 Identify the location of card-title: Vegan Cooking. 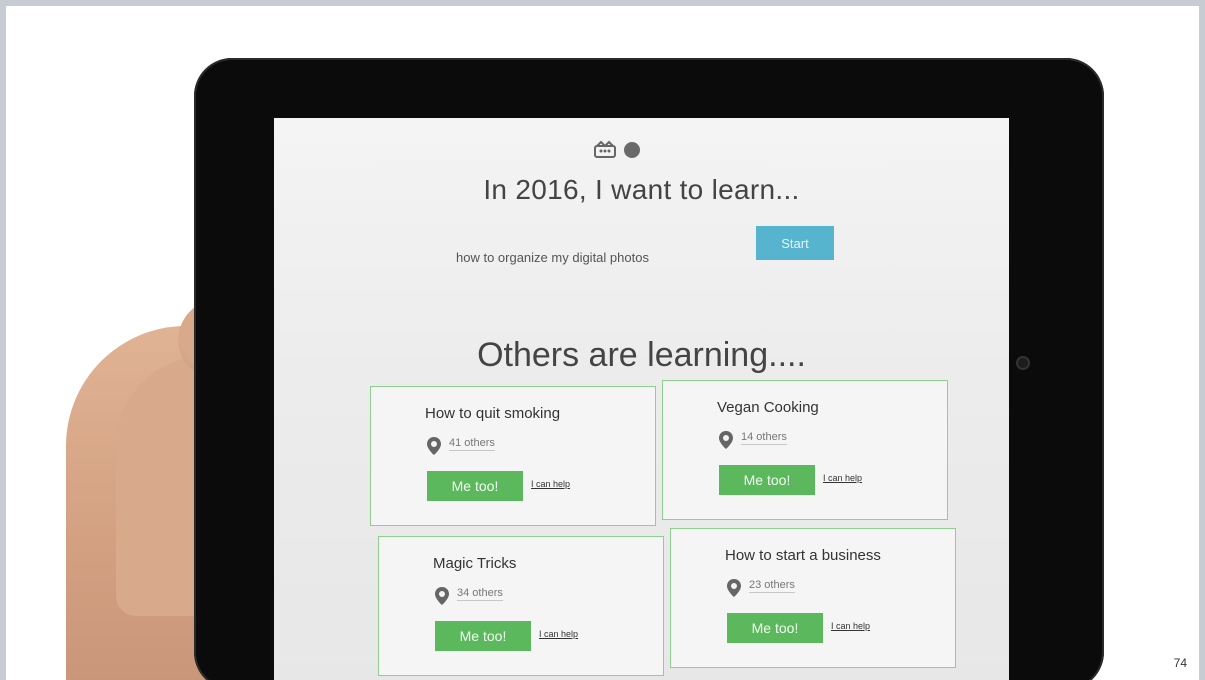
(768, 407).